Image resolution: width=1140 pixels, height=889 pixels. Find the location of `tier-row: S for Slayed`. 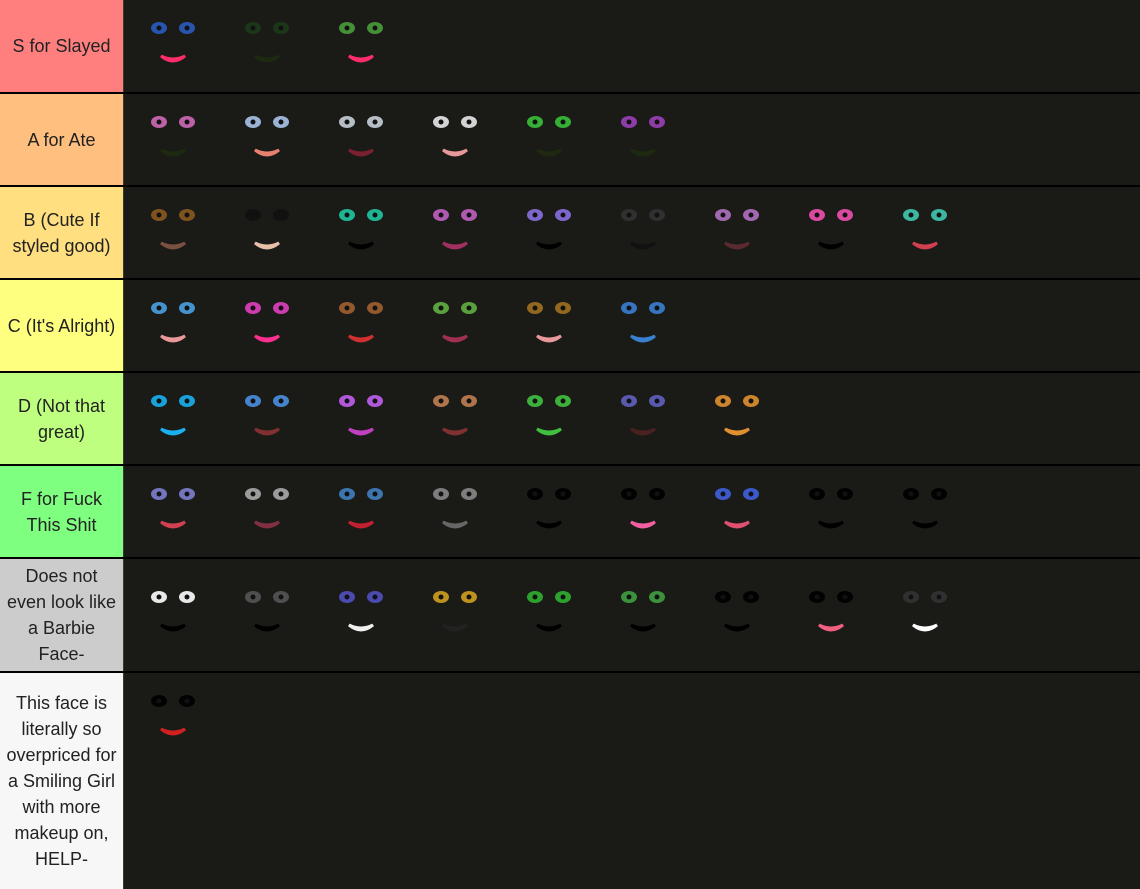

tier-row: S for Slayed is located at coordinates (570, 46).